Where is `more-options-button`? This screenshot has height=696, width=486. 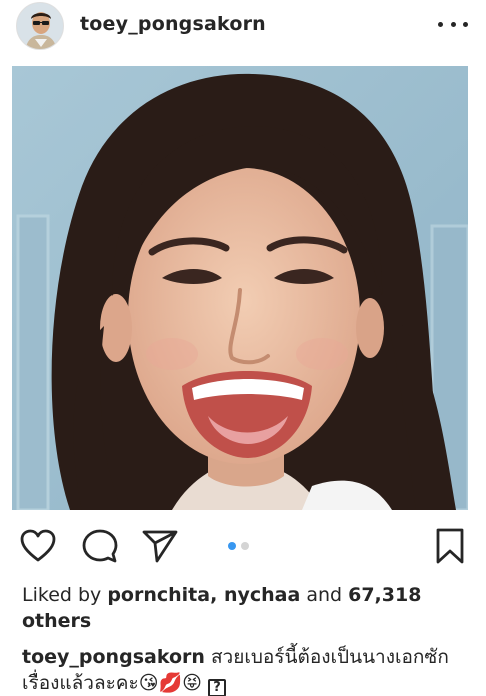 more-options-button is located at coordinates (453, 24).